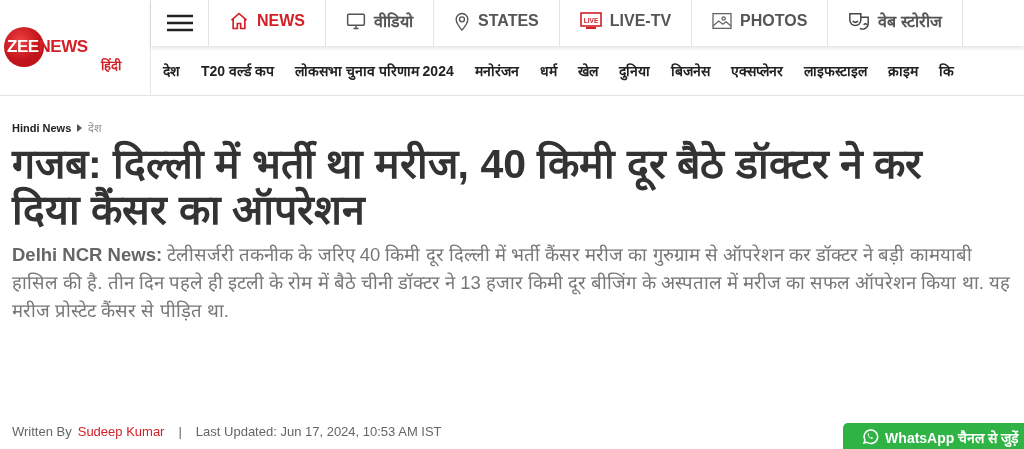 The height and width of the screenshot is (449, 1024). I want to click on image-icon, so click(722, 21).